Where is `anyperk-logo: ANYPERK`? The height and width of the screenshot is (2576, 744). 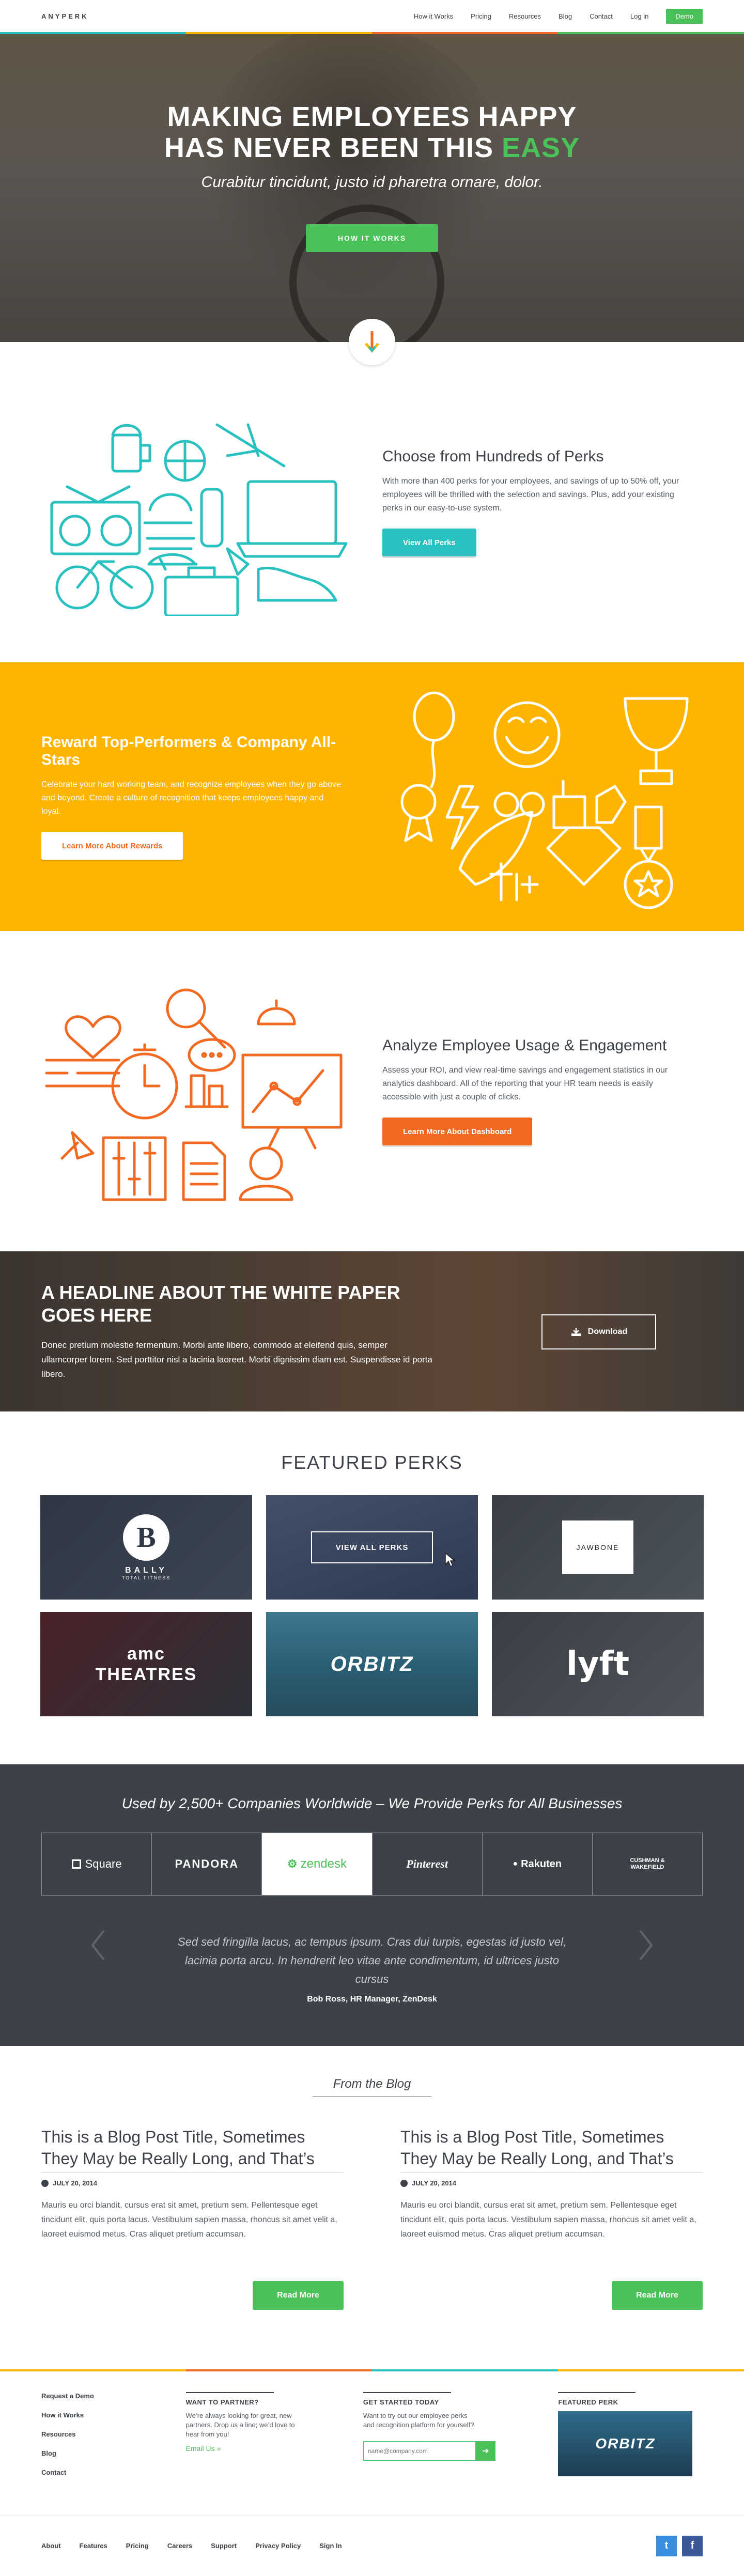
anyperk-logo: ANYPERK is located at coordinates (65, 16).